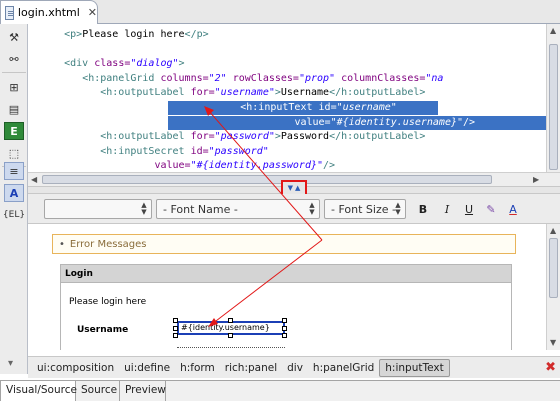  Describe the element at coordinates (14, 153) in the screenshot. I see `dashed-frame-icon: ⬚` at that location.